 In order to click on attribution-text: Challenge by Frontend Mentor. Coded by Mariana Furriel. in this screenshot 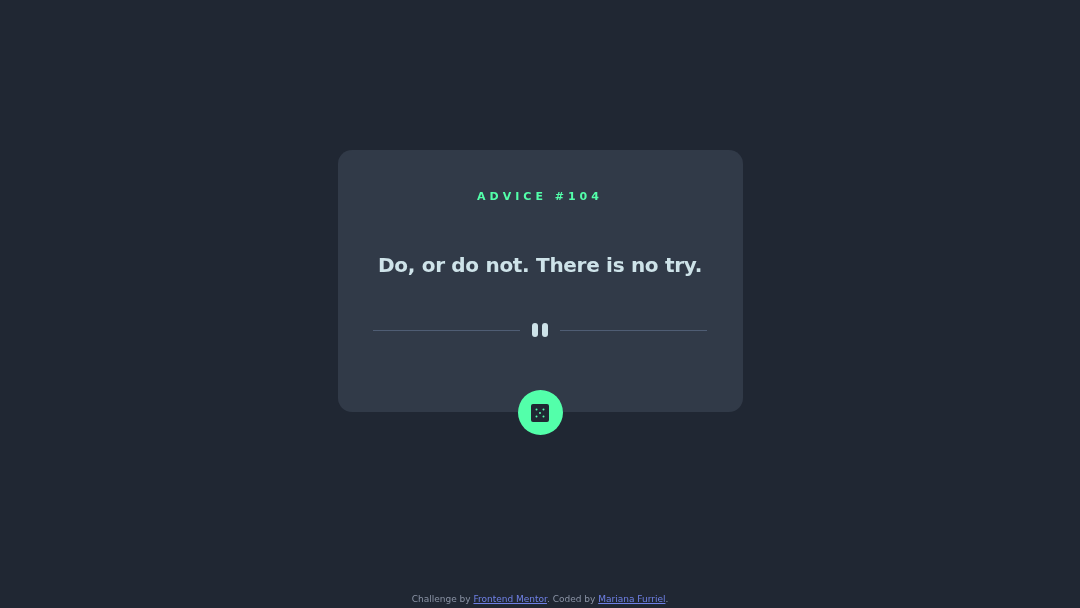, I will do `click(540, 599)`.